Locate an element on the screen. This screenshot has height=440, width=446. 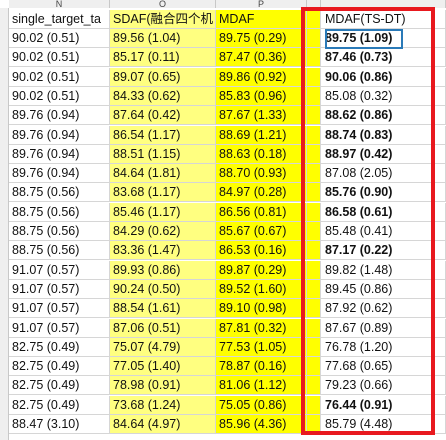
header-sdaf: SDAF(融合四个机 is located at coordinates (163, 19).